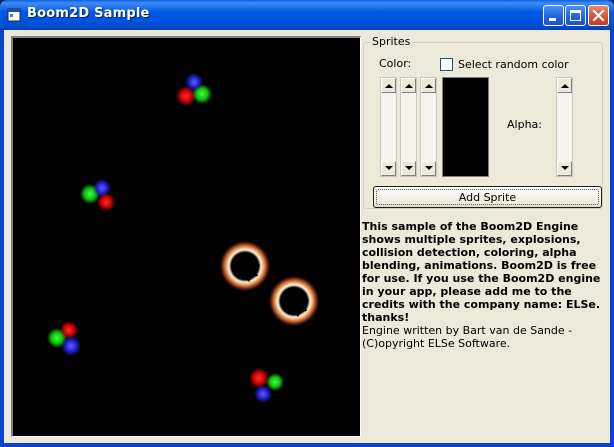 This screenshot has width=614, height=447. I want to click on window-frame-bottom, so click(307, 445).